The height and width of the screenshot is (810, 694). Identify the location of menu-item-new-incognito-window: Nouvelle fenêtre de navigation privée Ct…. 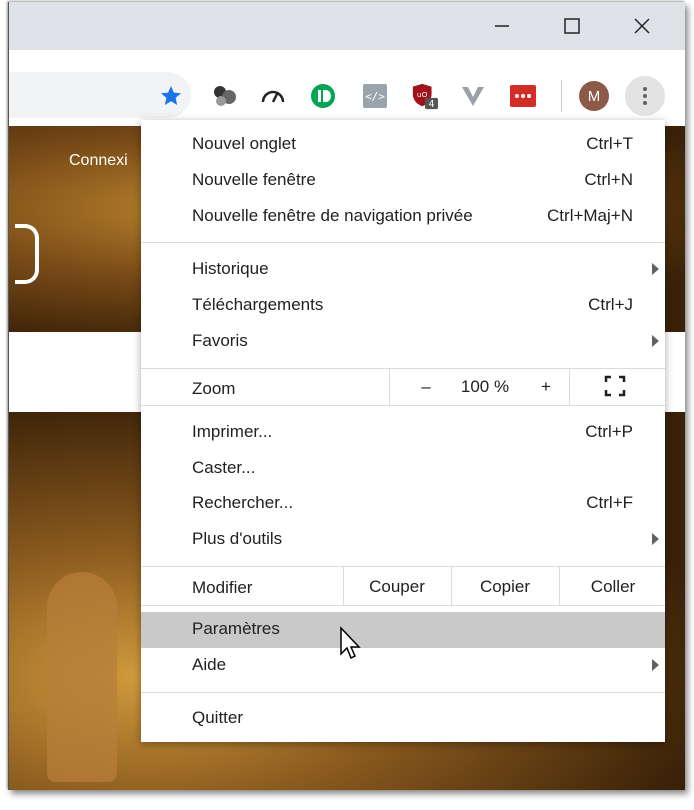
(403, 217).